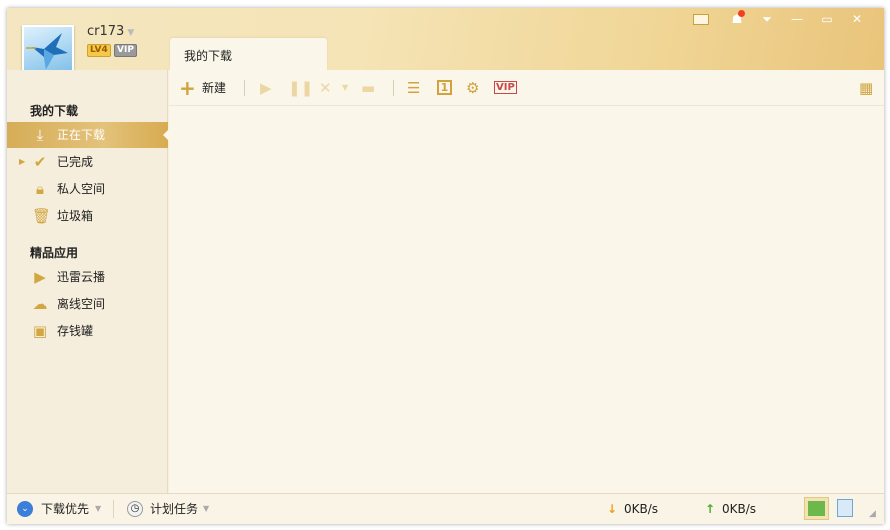 The height and width of the screenshot is (530, 890). What do you see at coordinates (40, 135) in the screenshot?
I see `download-icon: ⤓` at bounding box center [40, 135].